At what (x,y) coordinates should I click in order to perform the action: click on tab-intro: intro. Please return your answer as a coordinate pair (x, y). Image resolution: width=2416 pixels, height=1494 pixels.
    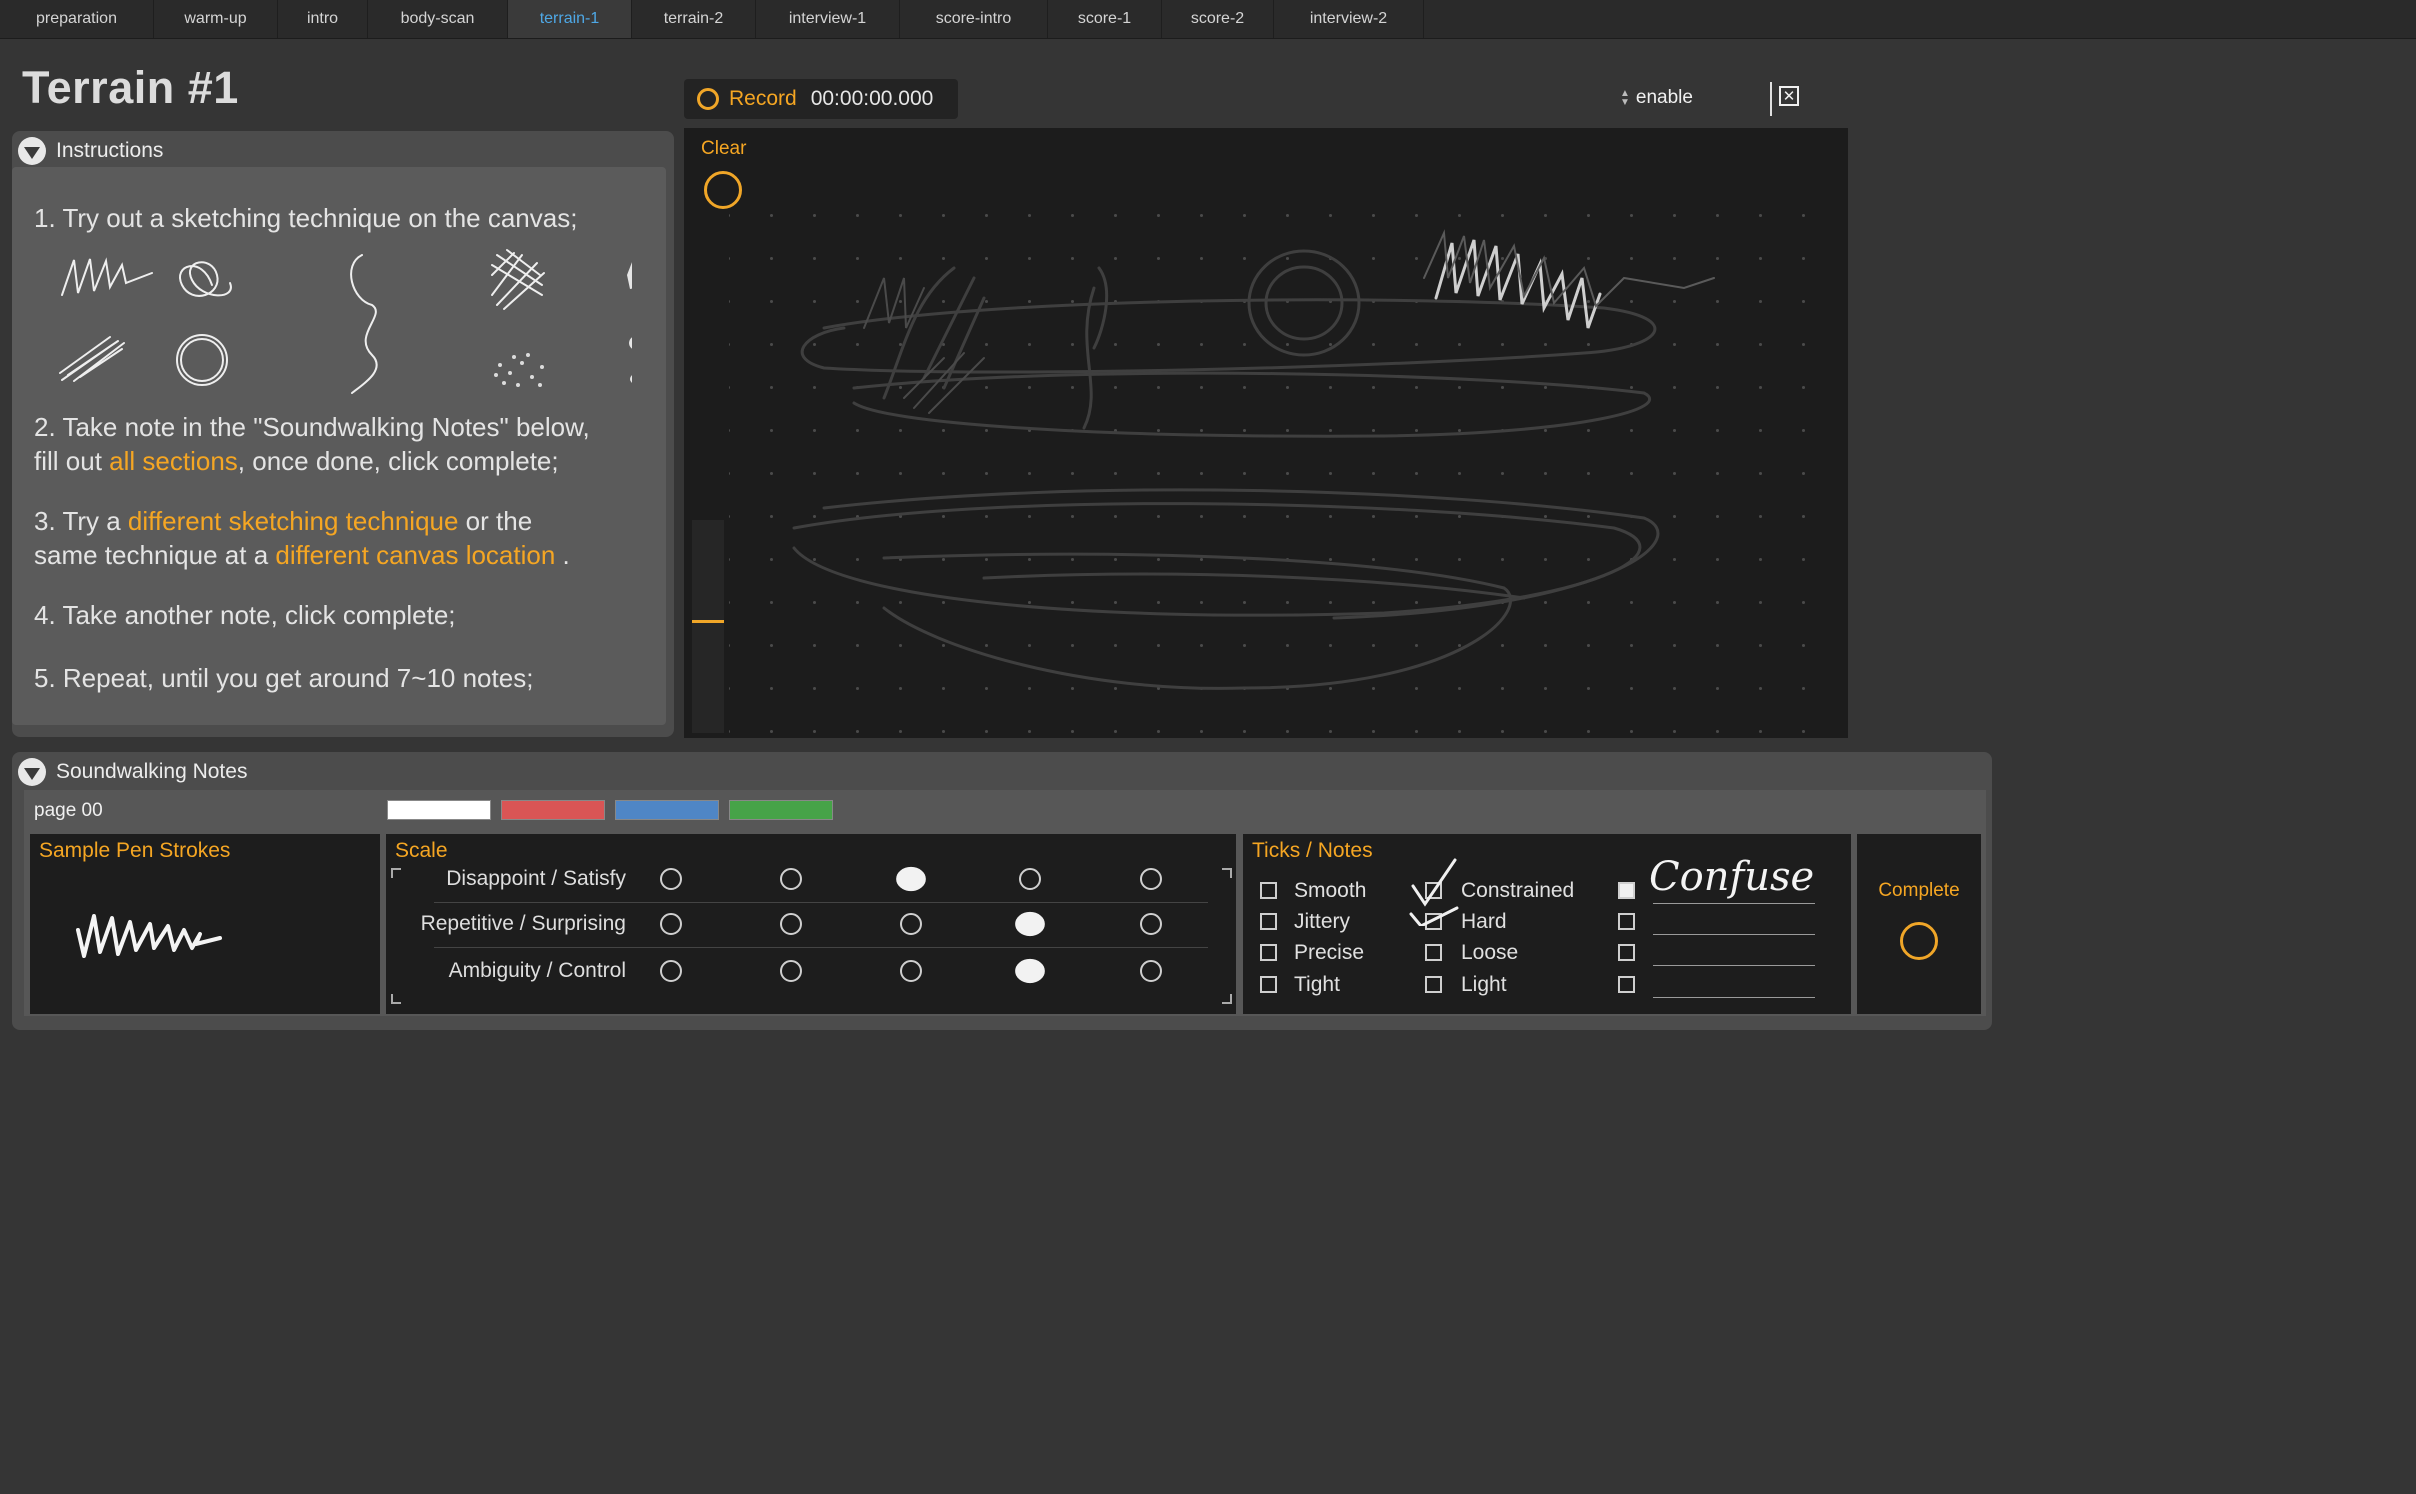
    Looking at the image, I should click on (323, 19).